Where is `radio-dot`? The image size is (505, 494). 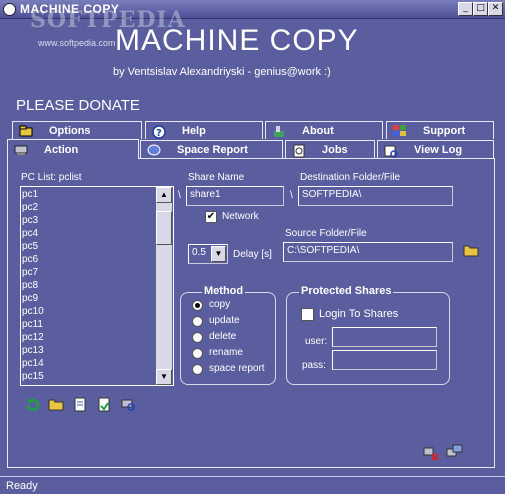 radio-dot is located at coordinates (197, 305).